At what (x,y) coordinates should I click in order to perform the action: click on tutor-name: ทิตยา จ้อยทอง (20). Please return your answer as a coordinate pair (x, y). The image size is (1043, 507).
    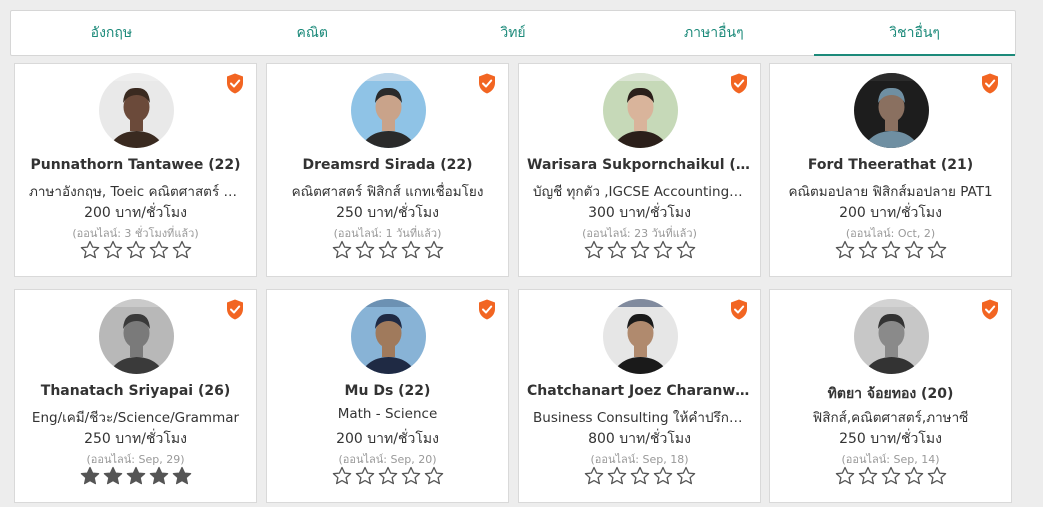
    Looking at the image, I should click on (890, 394).